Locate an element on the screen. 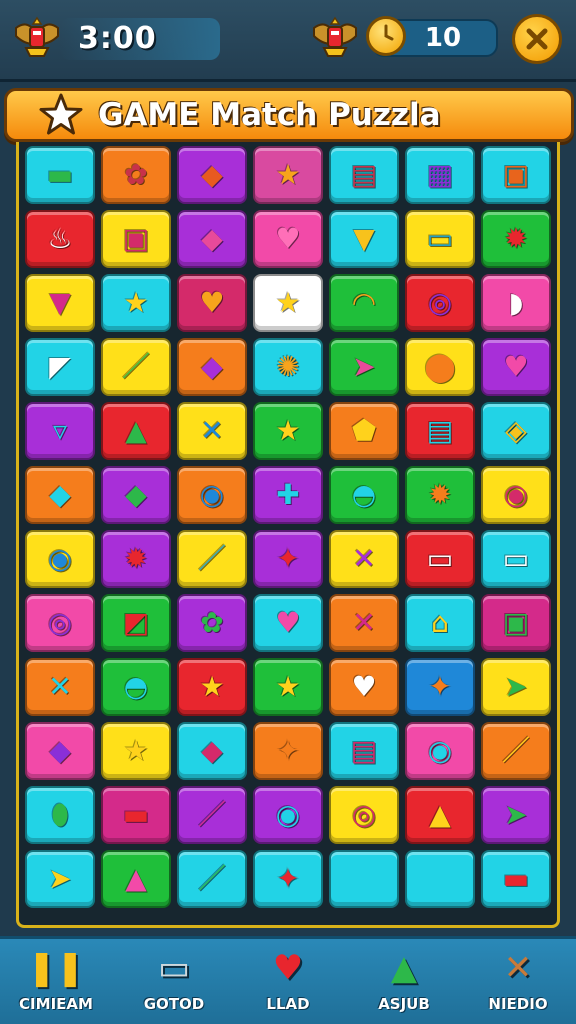 This screenshot has height=1024, width=576. tile-symbol-icon: ✚ is located at coordinates (288, 494).